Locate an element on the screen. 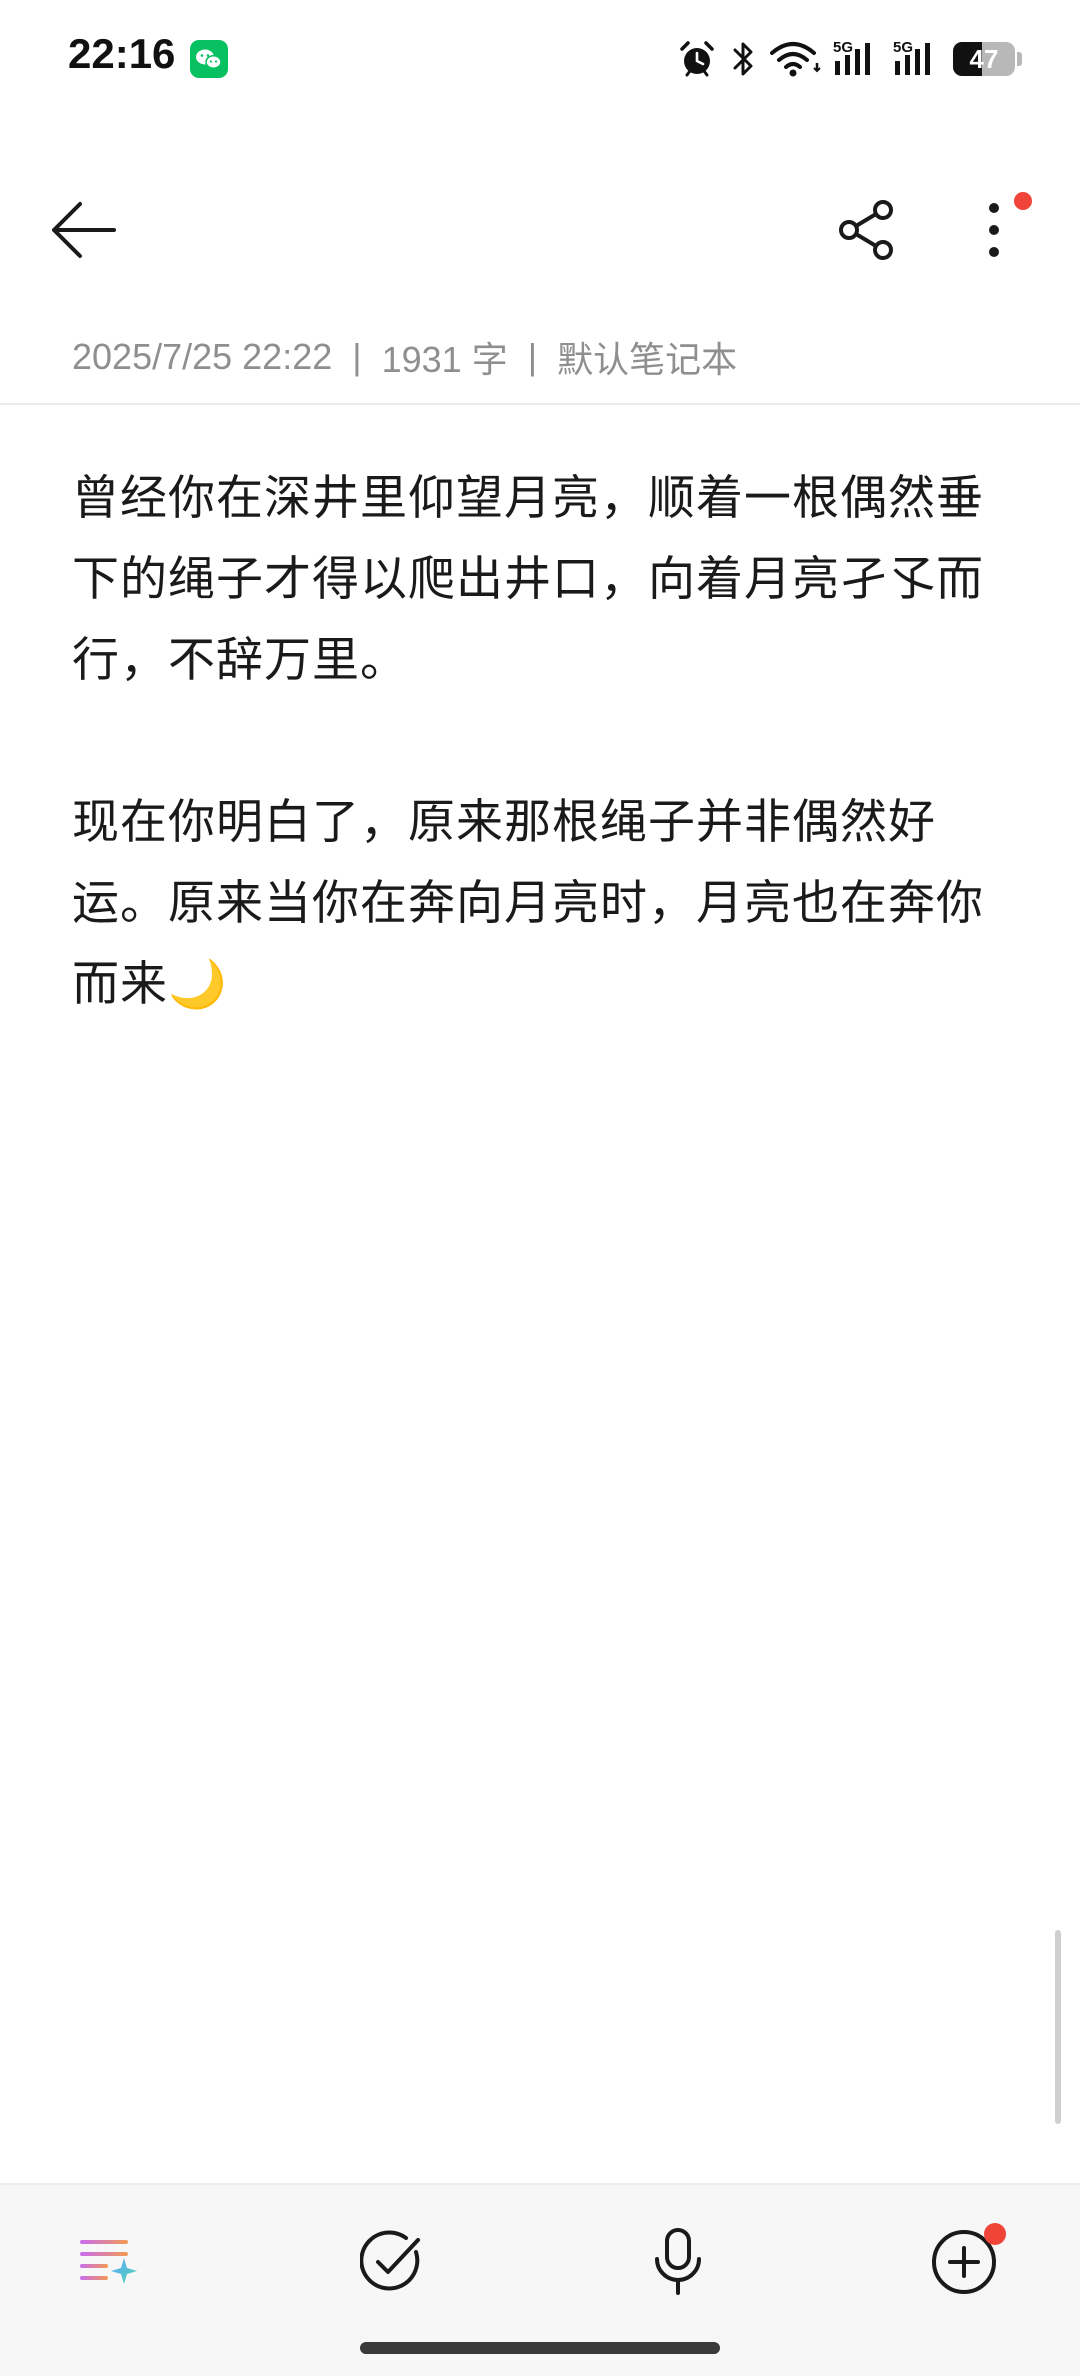  note-toolbar is located at coordinates (540, 230).